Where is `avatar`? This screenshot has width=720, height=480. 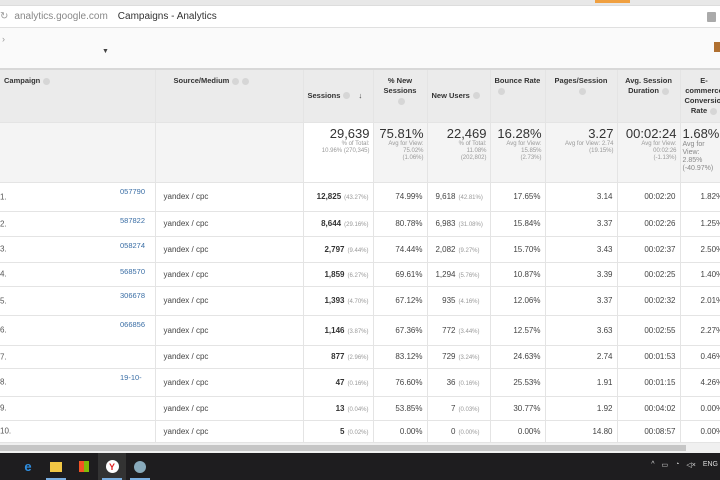 avatar is located at coordinates (717, 47).